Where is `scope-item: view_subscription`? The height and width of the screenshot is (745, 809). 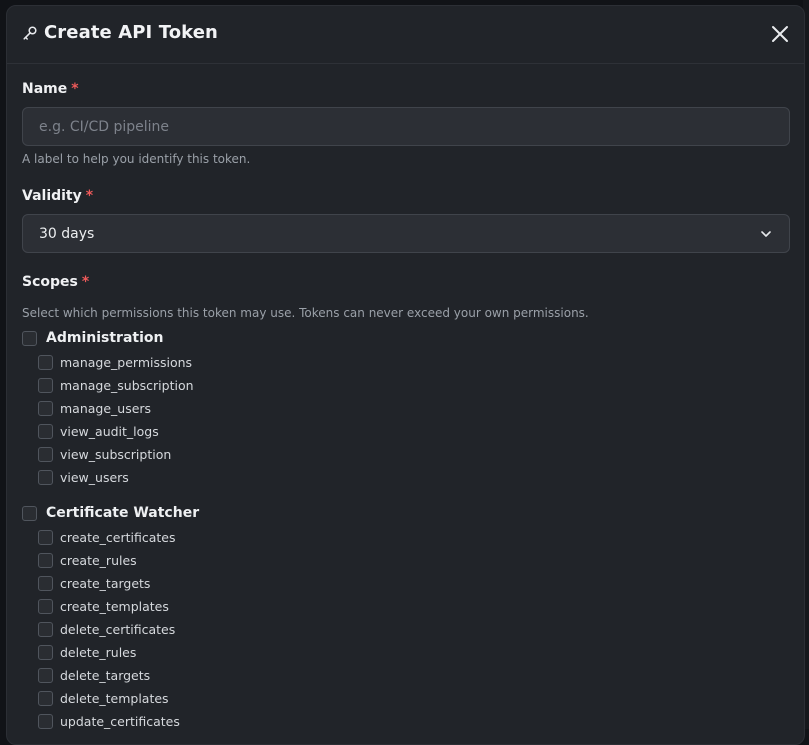 scope-item: view_subscription is located at coordinates (406, 454).